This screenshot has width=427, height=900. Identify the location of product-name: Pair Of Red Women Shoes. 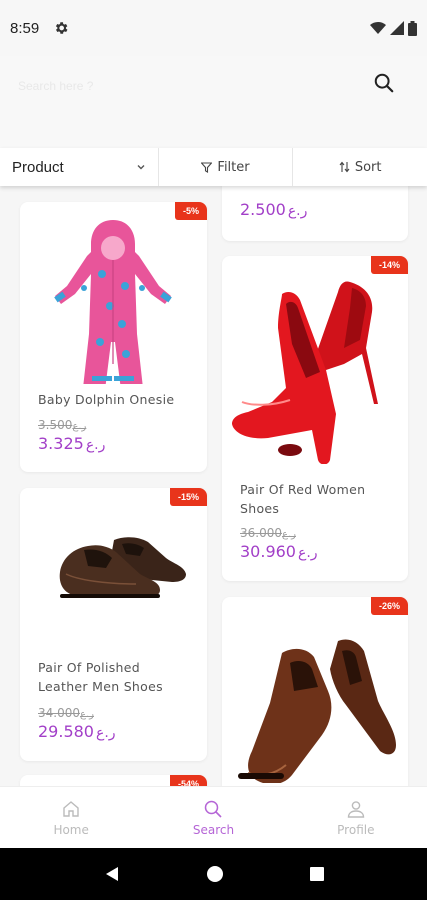
(303, 499).